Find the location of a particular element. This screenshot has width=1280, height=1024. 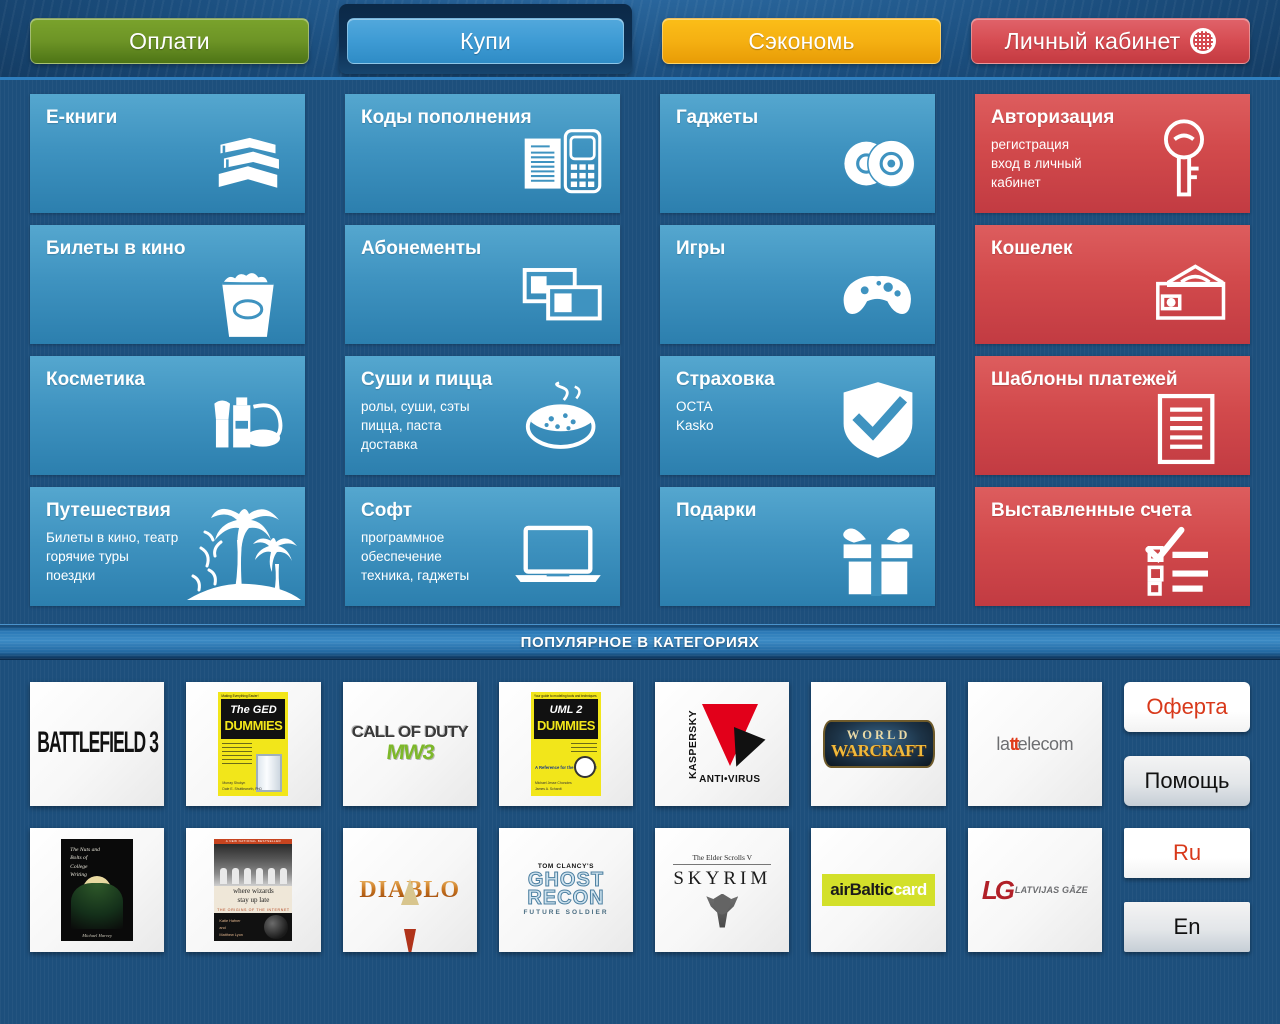

tile-title: Гаджеты is located at coordinates (717, 117).